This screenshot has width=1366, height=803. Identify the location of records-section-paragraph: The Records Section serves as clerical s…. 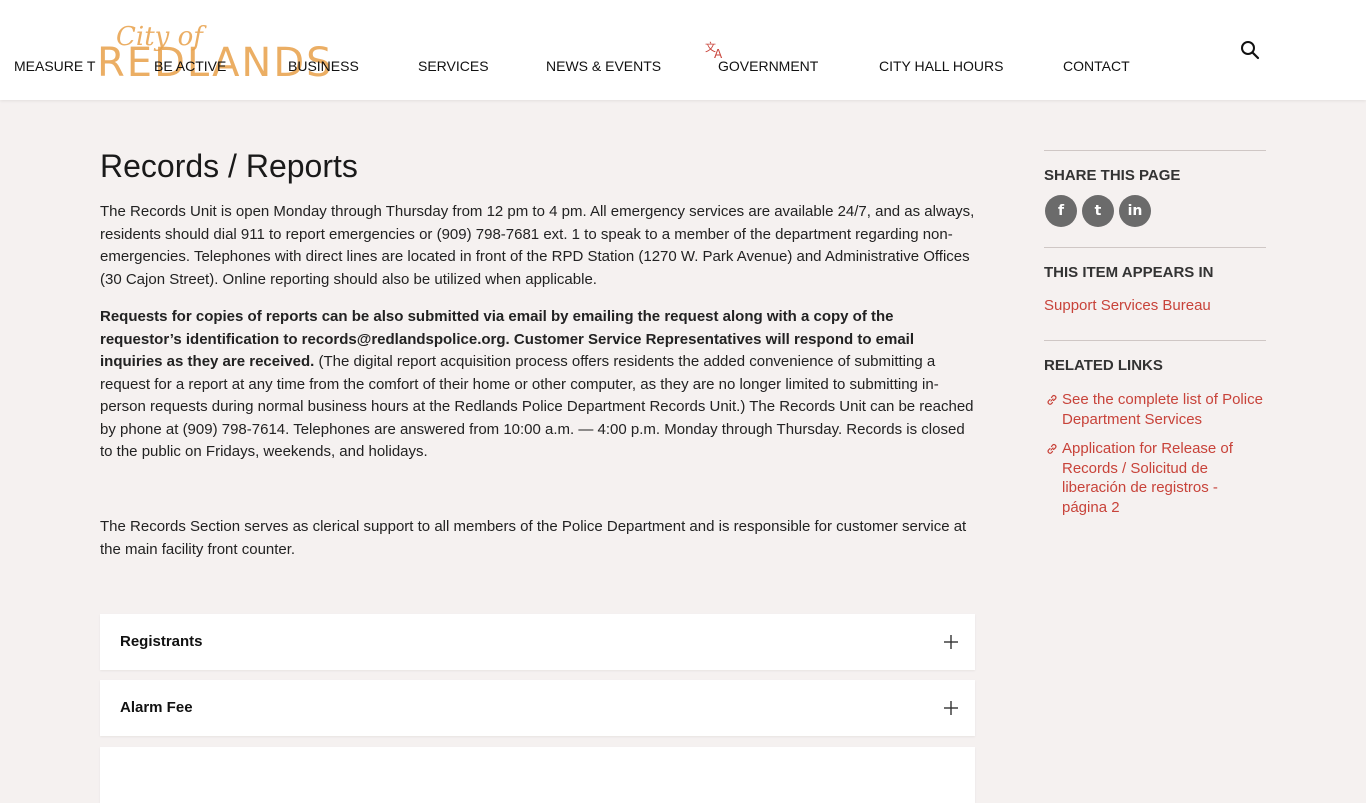
(533, 538).